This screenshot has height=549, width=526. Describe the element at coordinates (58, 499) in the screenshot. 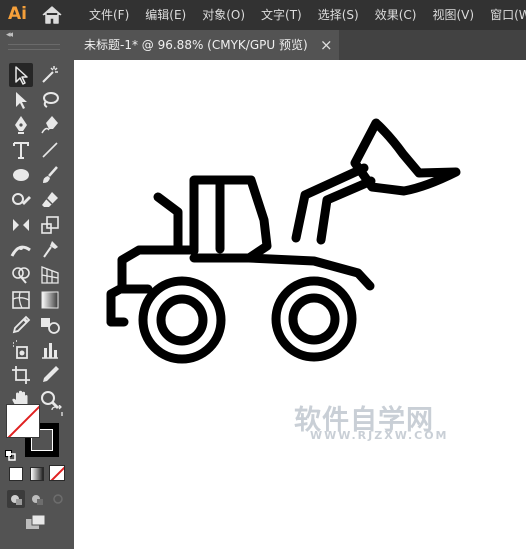

I see `draw-inside-button` at that location.